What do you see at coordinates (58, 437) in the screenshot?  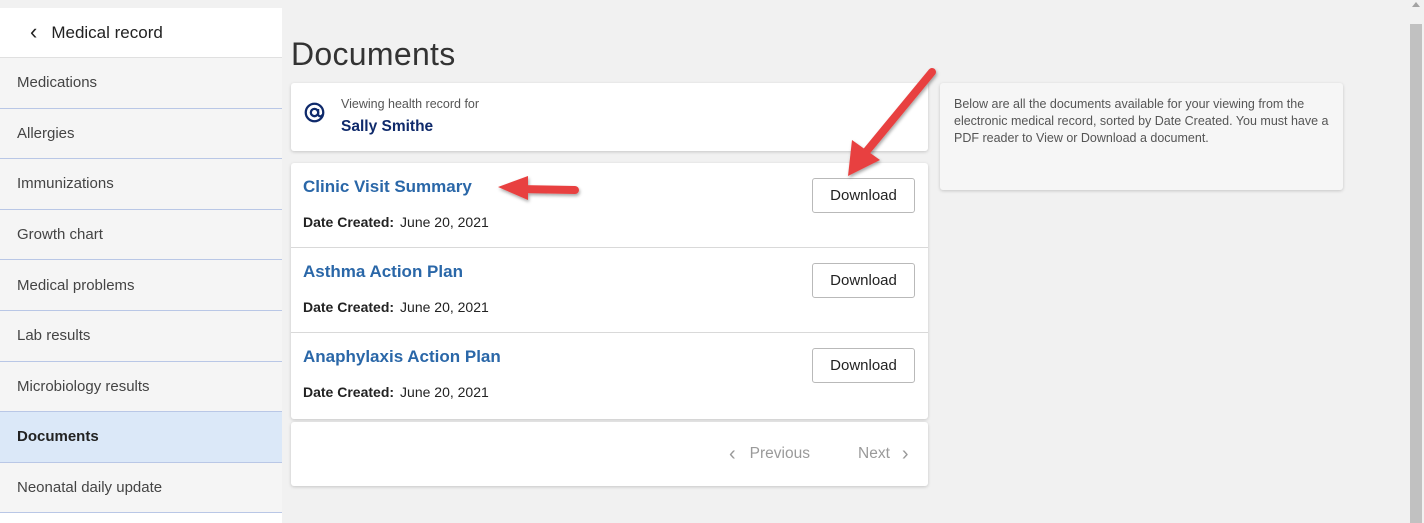 I see `sidebar-item-label: Documents` at bounding box center [58, 437].